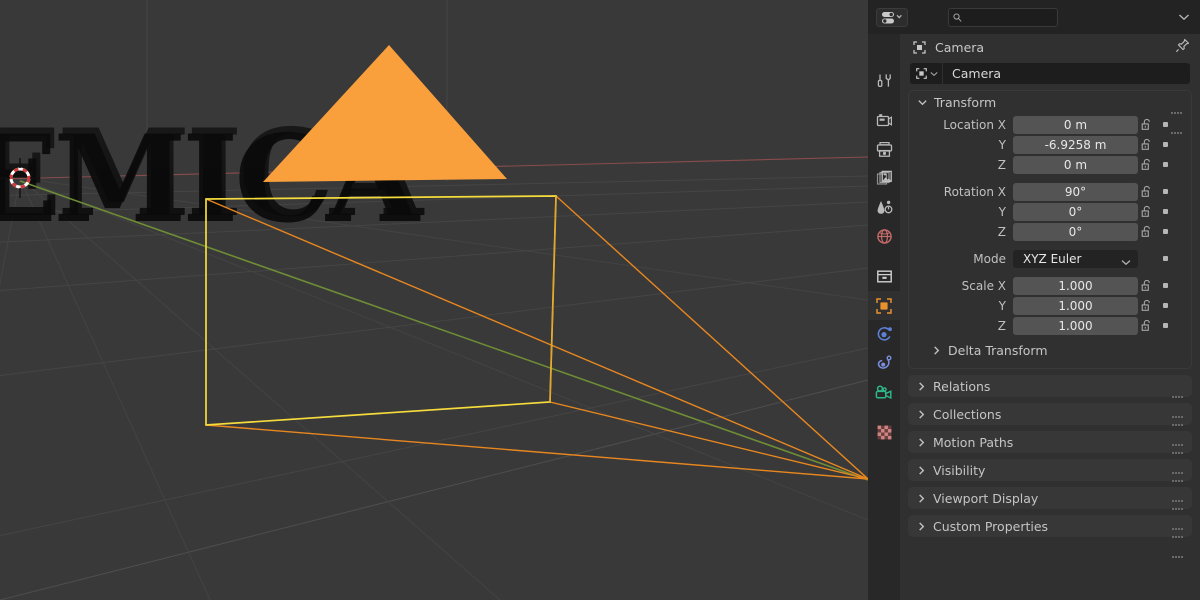  I want to click on animate-dot-scale-x, so click(1165, 285).